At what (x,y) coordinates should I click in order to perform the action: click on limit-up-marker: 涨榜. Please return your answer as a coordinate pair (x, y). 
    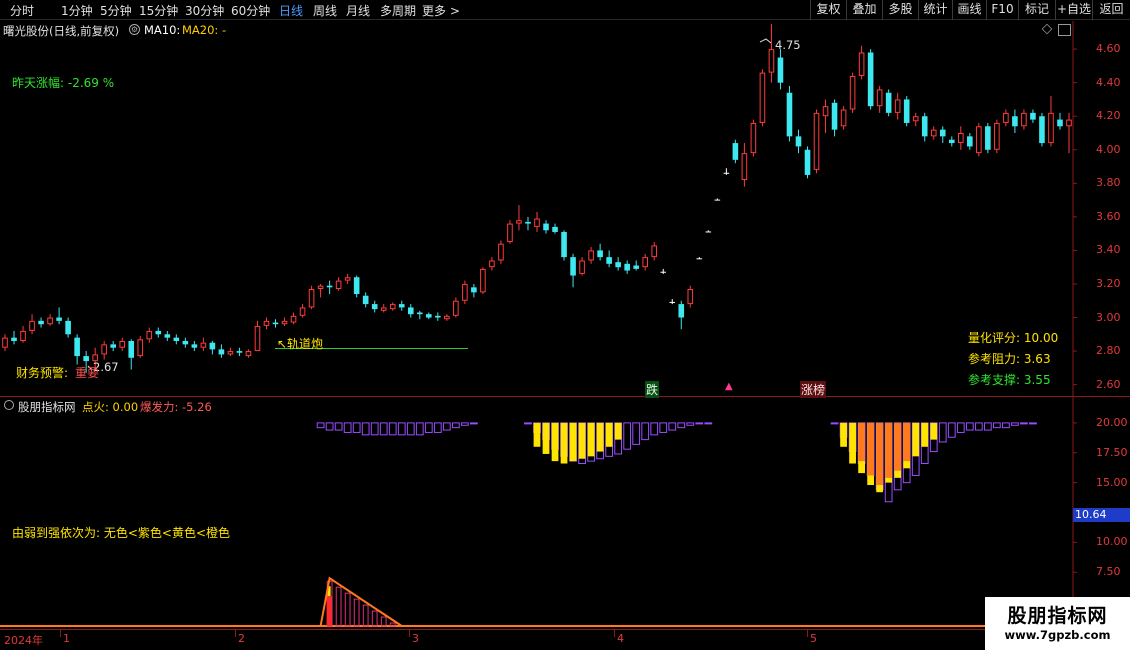
    Looking at the image, I should click on (813, 389).